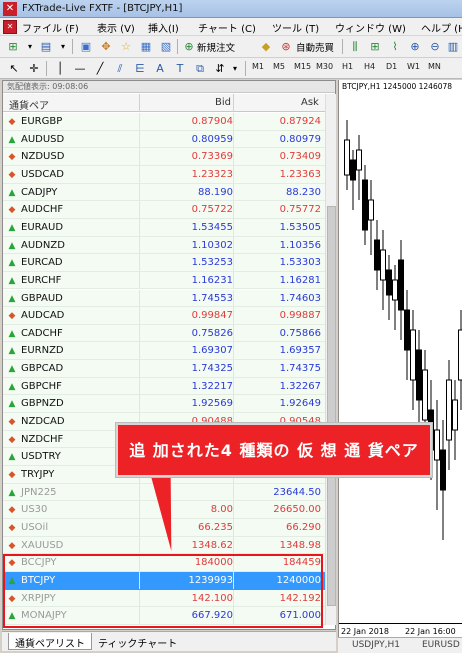  What do you see at coordinates (126, 47) in the screenshot?
I see `data-window-icon: ☆` at bounding box center [126, 47].